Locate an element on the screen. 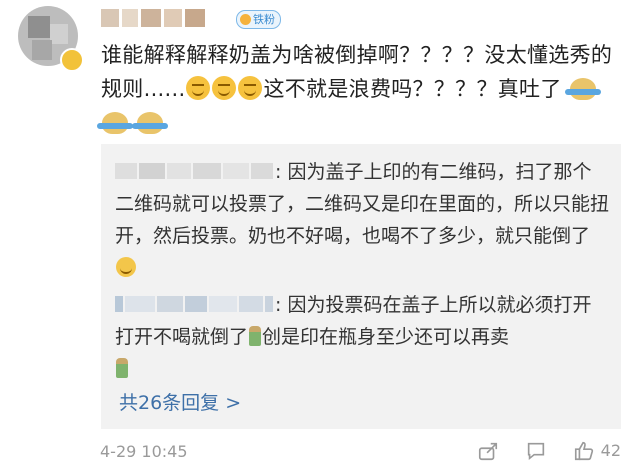  share-icon is located at coordinates (488, 451).